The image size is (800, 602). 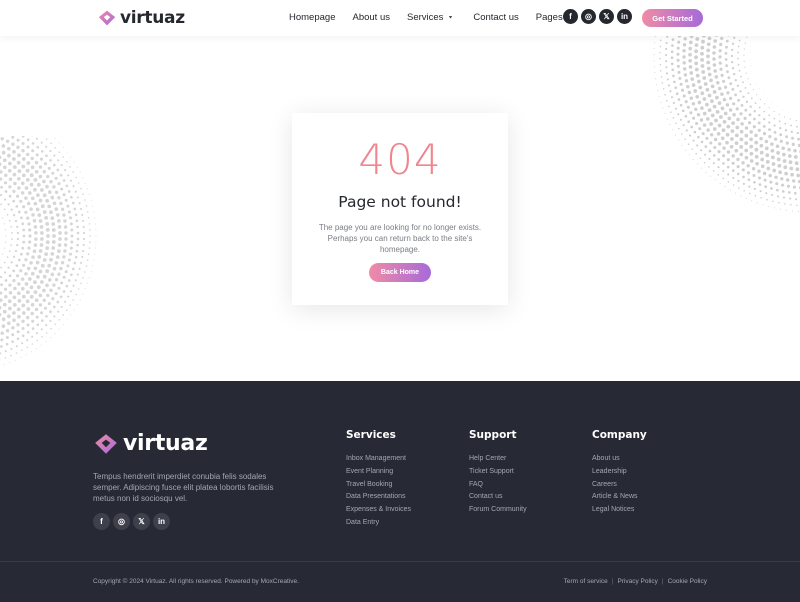 I want to click on nav-item-label: Services, so click(x=425, y=17).